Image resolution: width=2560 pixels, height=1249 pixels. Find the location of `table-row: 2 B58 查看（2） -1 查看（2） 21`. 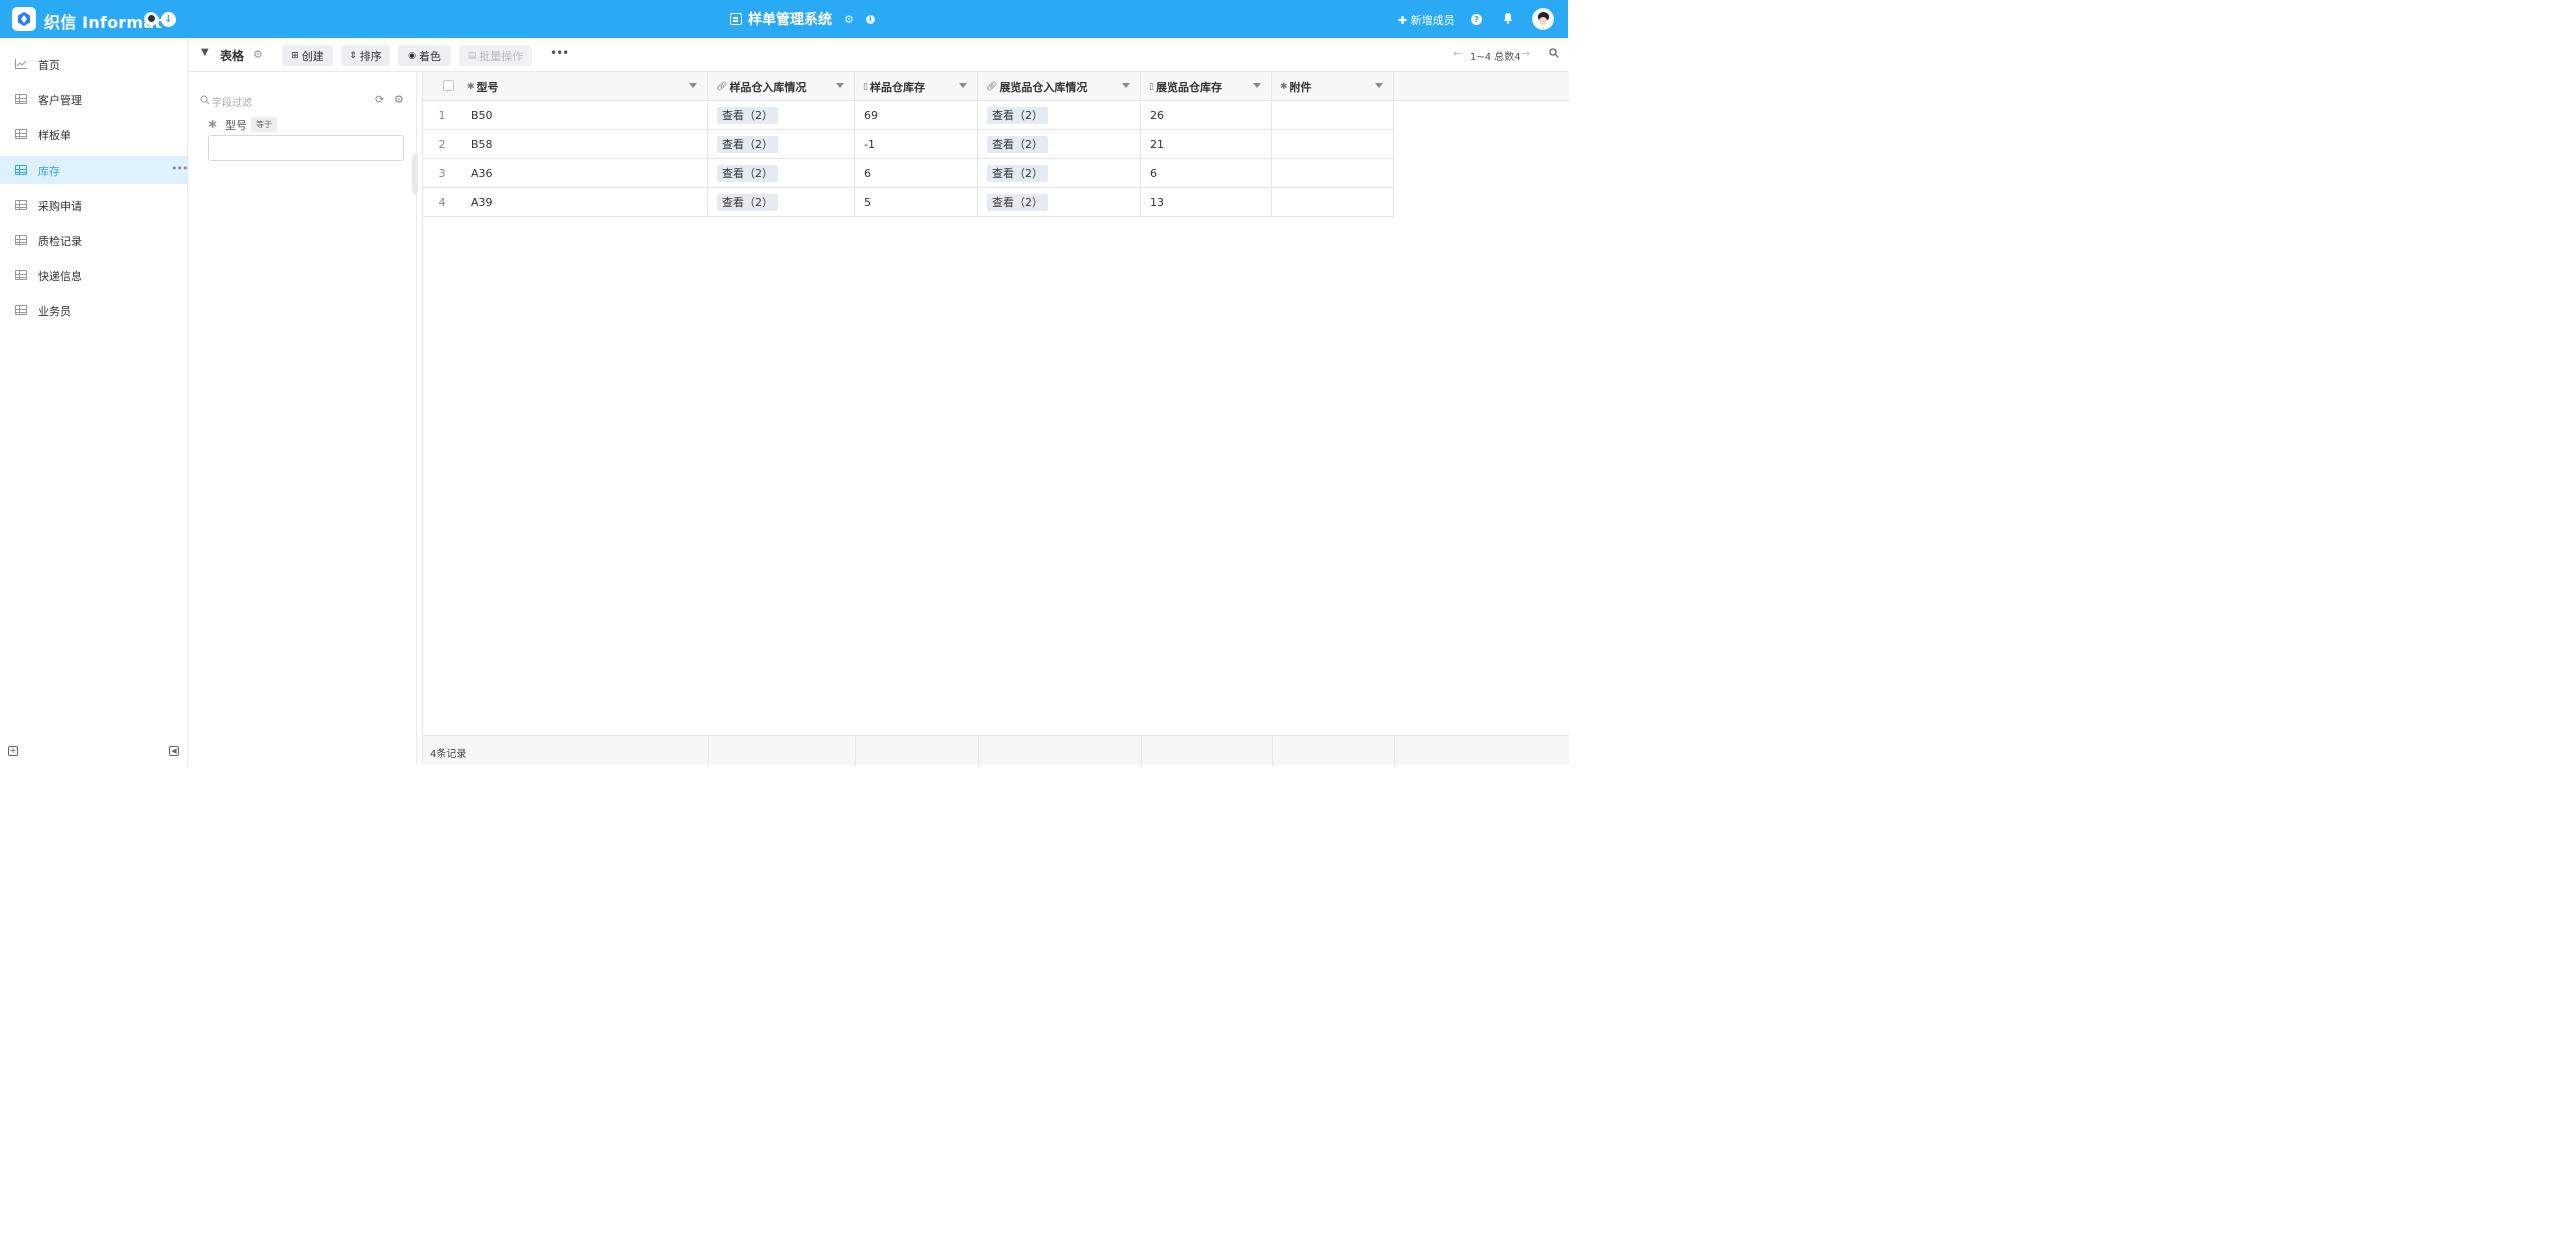

table-row: 2 B58 查看（2） -1 查看（2） 21 is located at coordinates (908, 144).